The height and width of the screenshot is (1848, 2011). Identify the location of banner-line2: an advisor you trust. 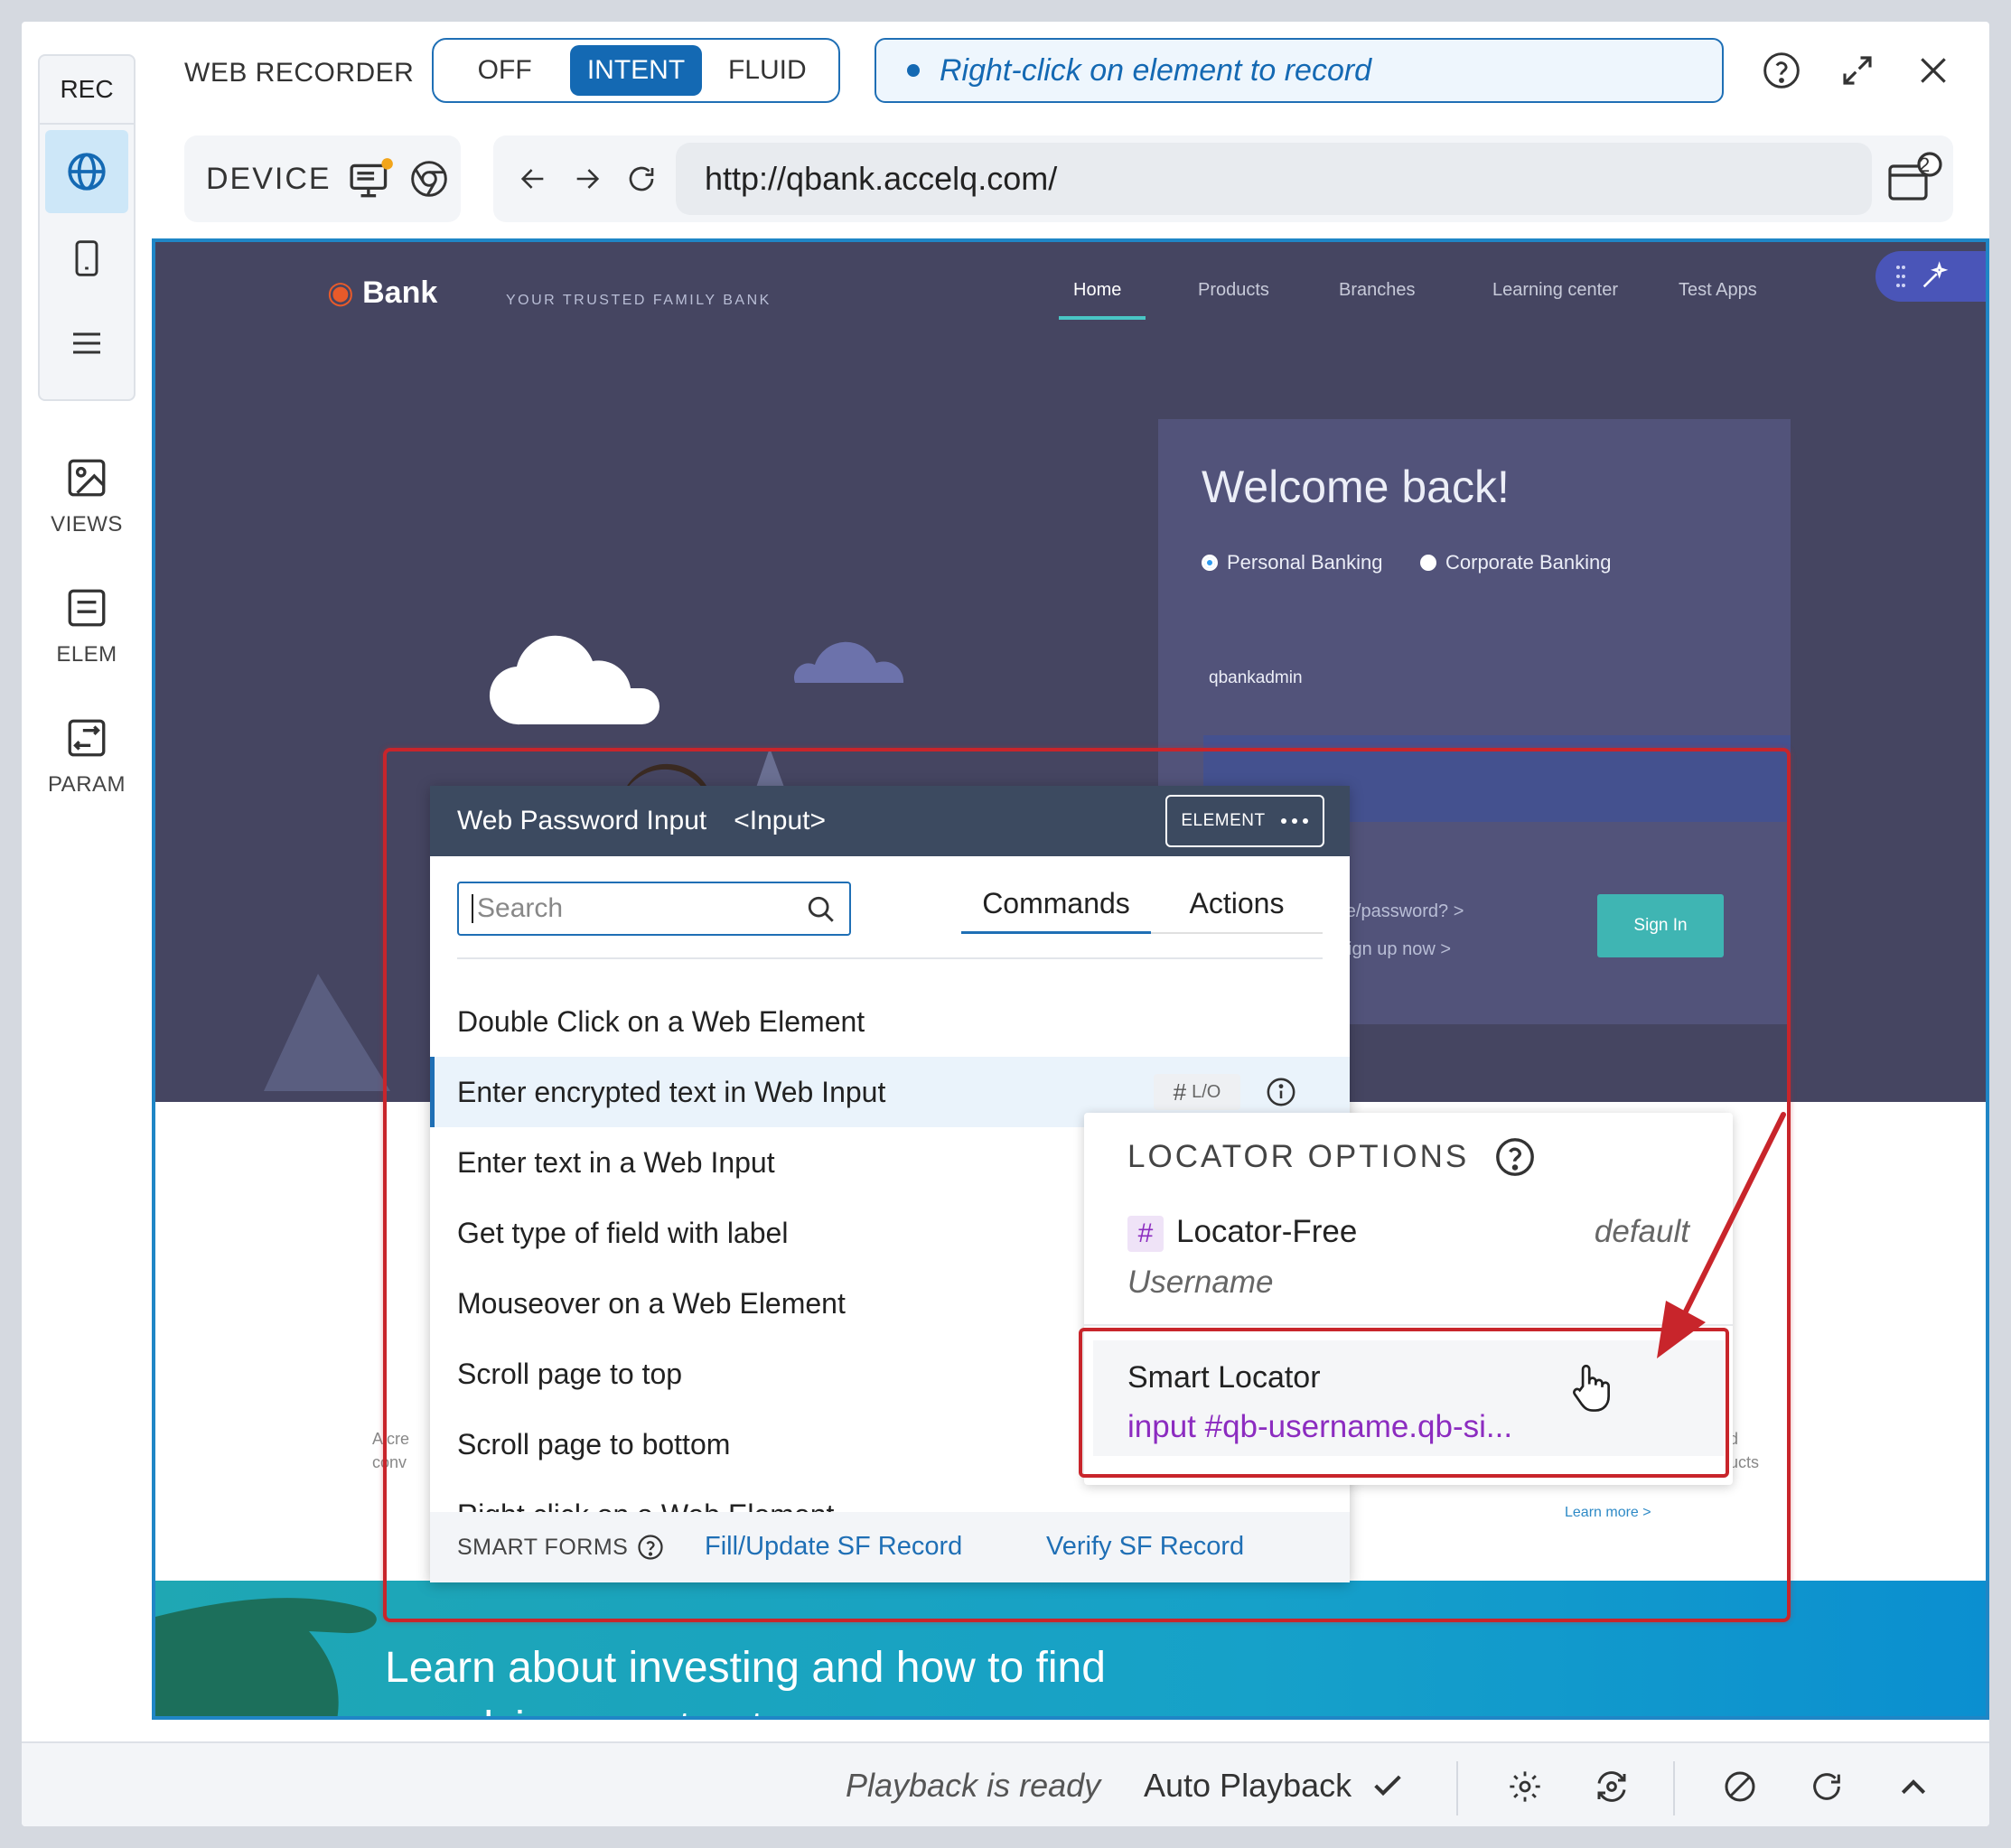
(745, 1707).